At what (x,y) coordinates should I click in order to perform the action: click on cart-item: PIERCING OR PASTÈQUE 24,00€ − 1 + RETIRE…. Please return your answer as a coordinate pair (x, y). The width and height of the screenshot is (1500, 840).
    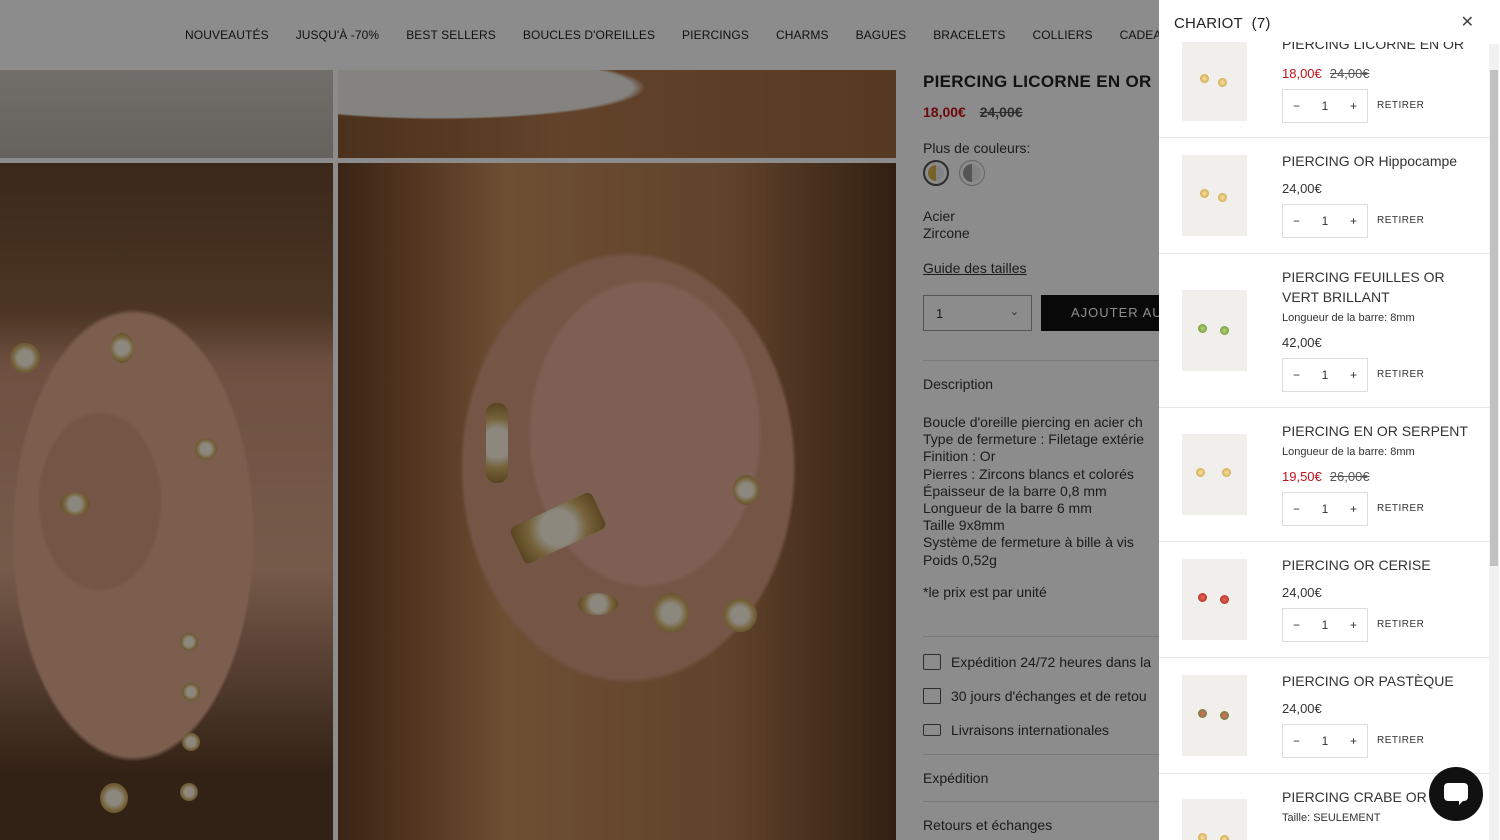
    Looking at the image, I should click on (1324, 716).